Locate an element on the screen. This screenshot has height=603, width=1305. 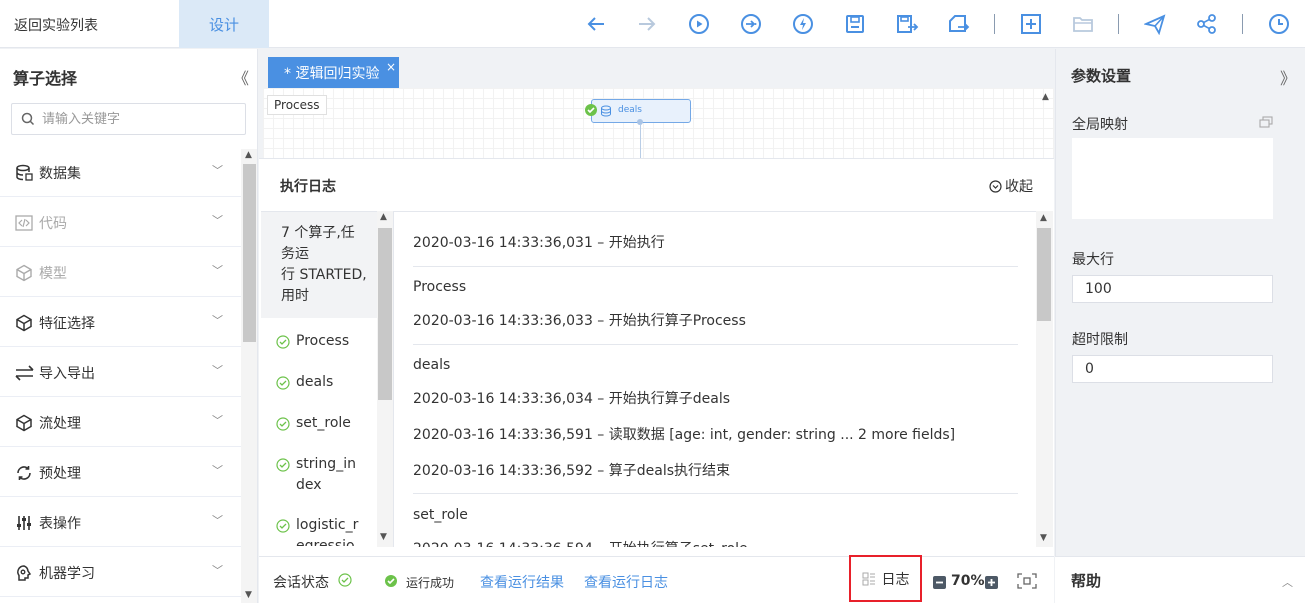
category-feature-selection: 特征选择 ﹀ is located at coordinates (120, 322).